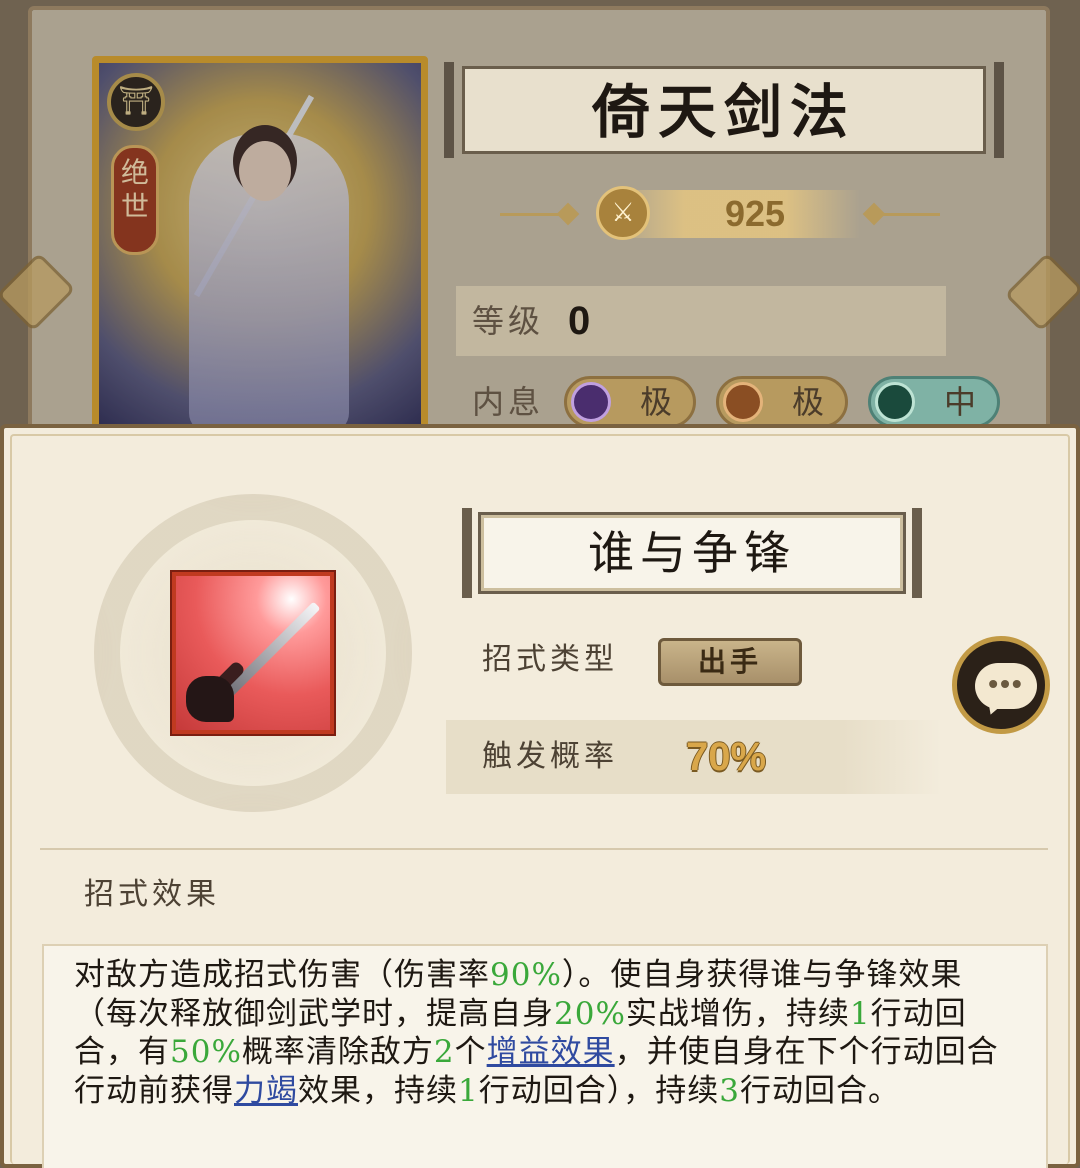 The width and height of the screenshot is (1080, 1168). I want to click on chance-label: 触发概率, so click(550, 756).